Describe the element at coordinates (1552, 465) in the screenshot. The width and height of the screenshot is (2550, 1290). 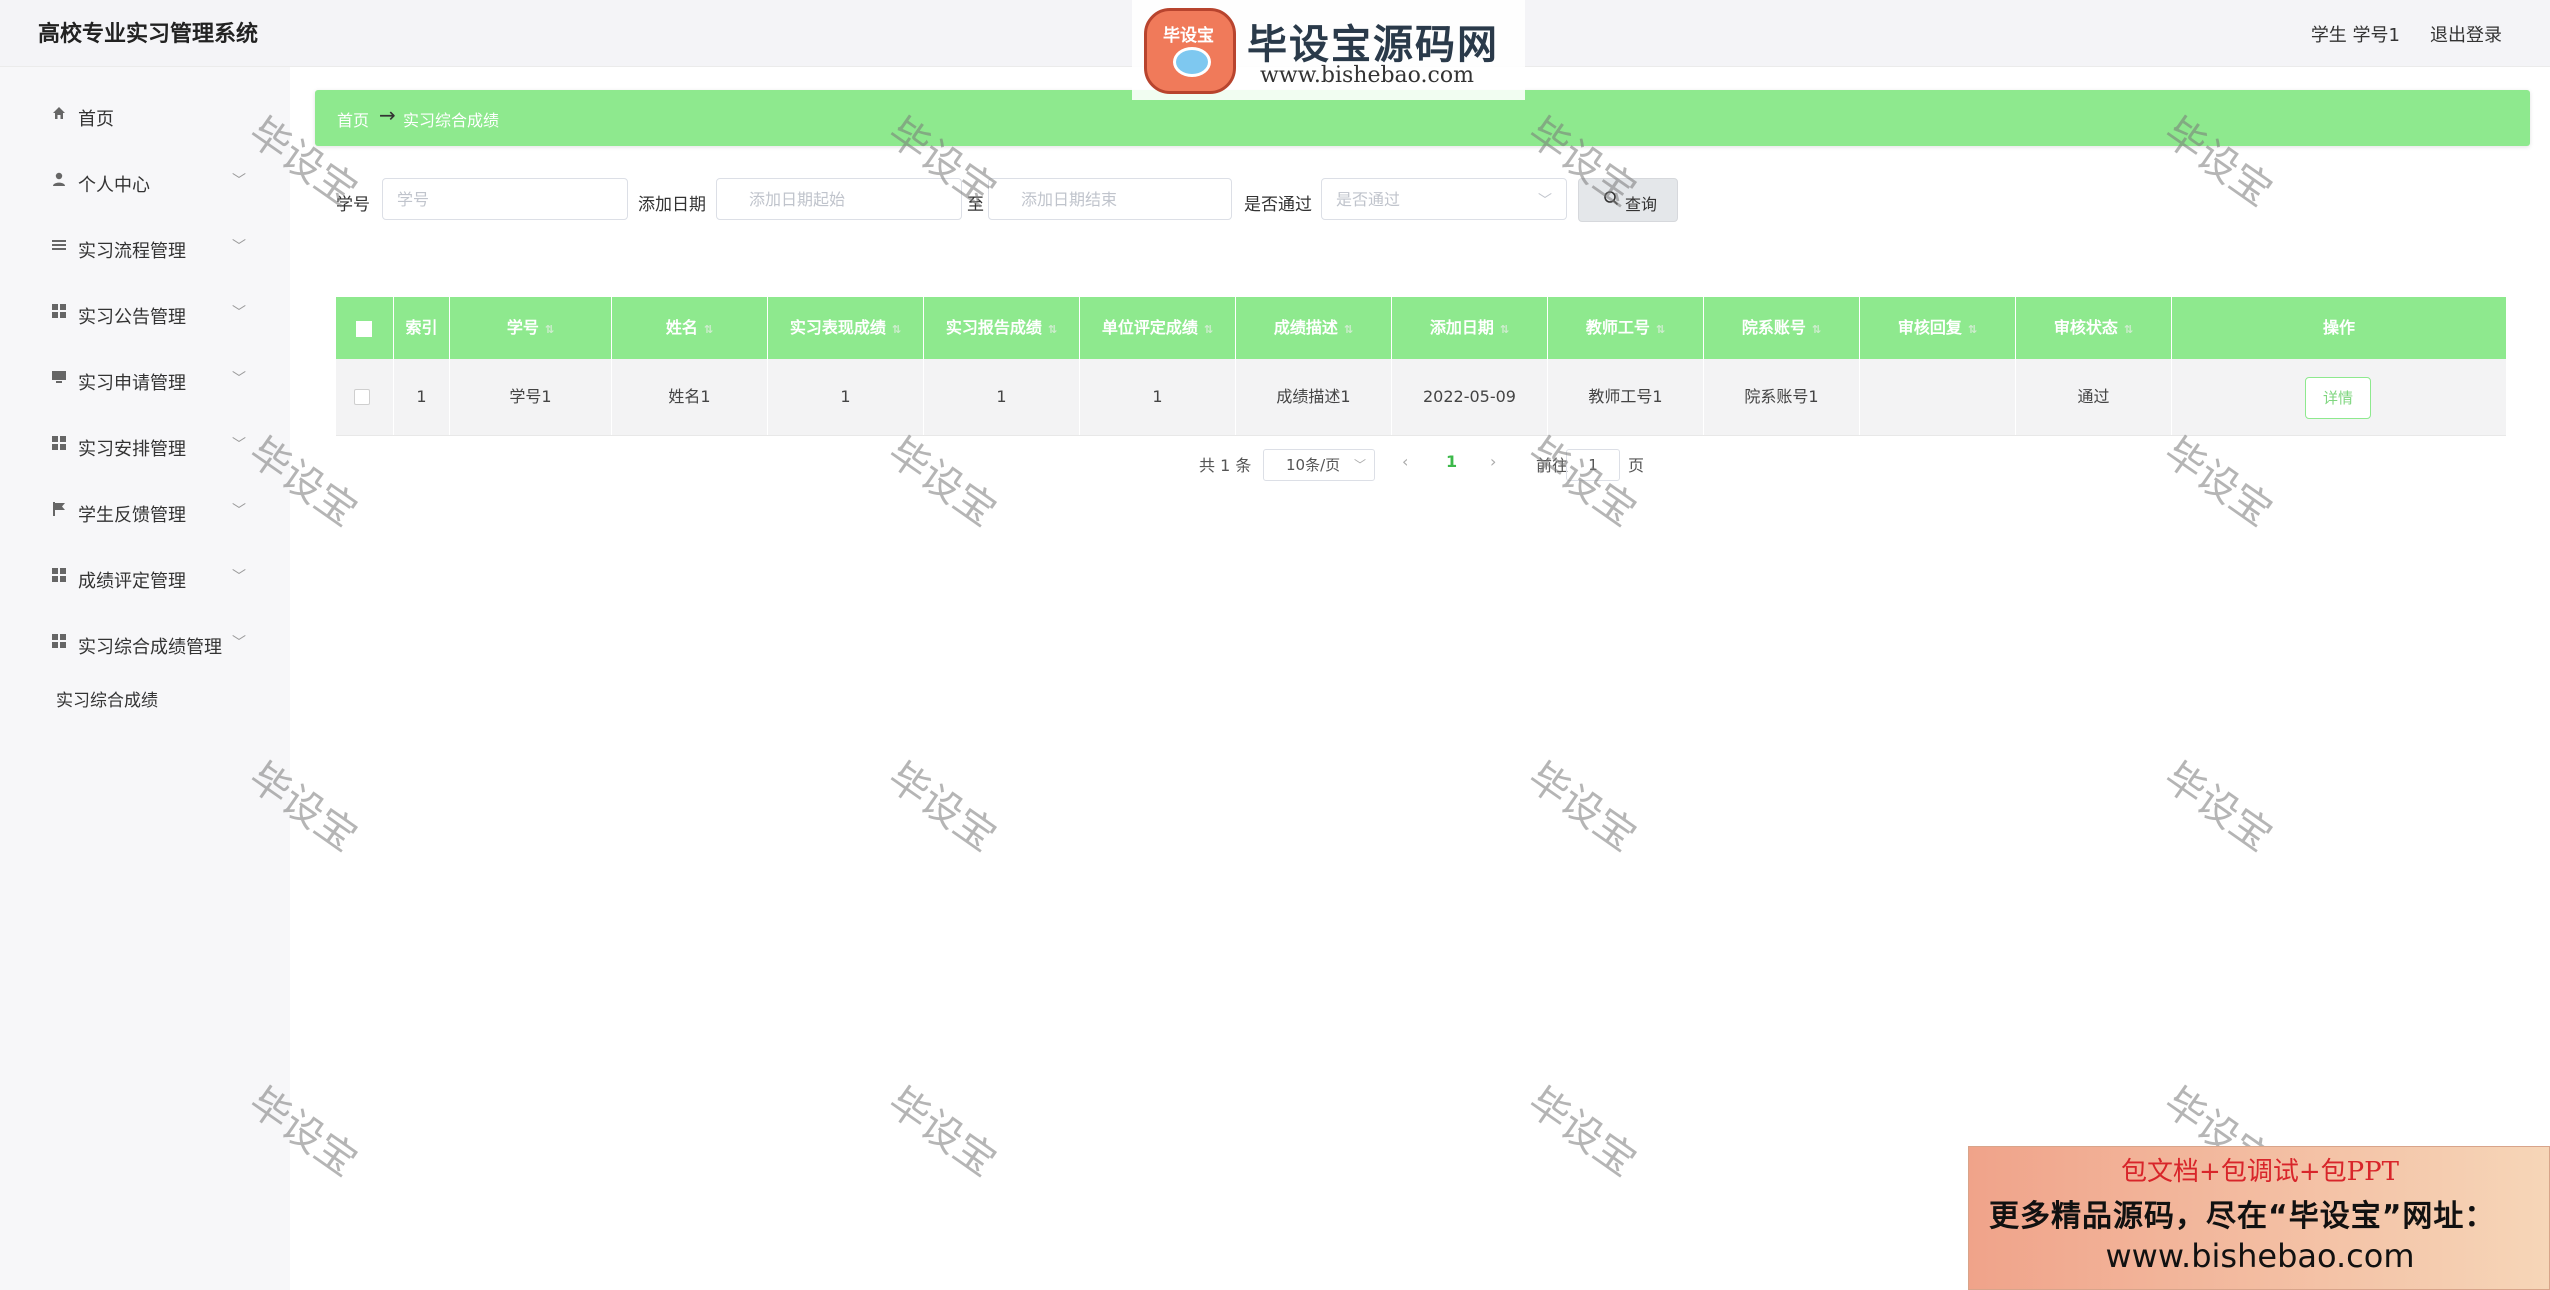
I see `goto-prefix-label: 前往` at that location.